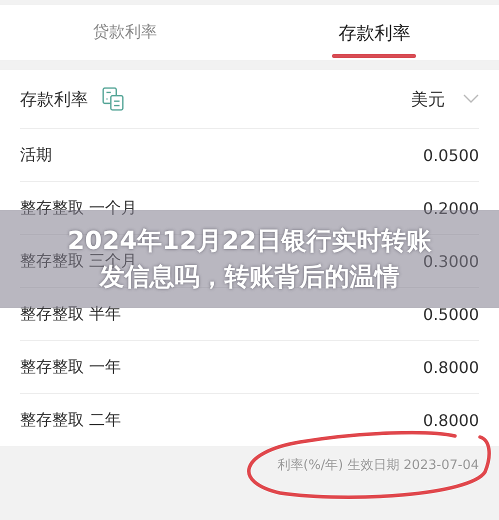  What do you see at coordinates (71, 367) in the screenshot?
I see `term-label: 整存整取 一年` at bounding box center [71, 367].